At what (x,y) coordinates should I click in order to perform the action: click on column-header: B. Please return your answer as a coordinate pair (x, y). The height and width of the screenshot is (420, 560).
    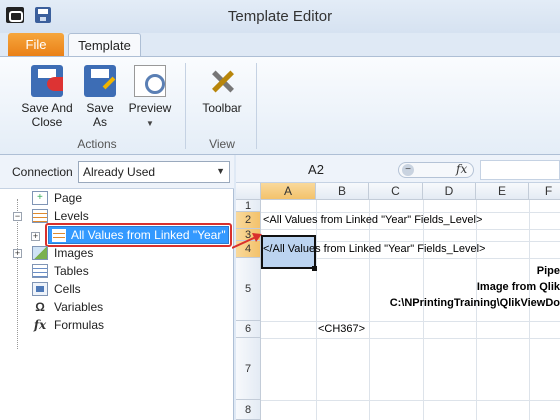
    Looking at the image, I should click on (342, 191).